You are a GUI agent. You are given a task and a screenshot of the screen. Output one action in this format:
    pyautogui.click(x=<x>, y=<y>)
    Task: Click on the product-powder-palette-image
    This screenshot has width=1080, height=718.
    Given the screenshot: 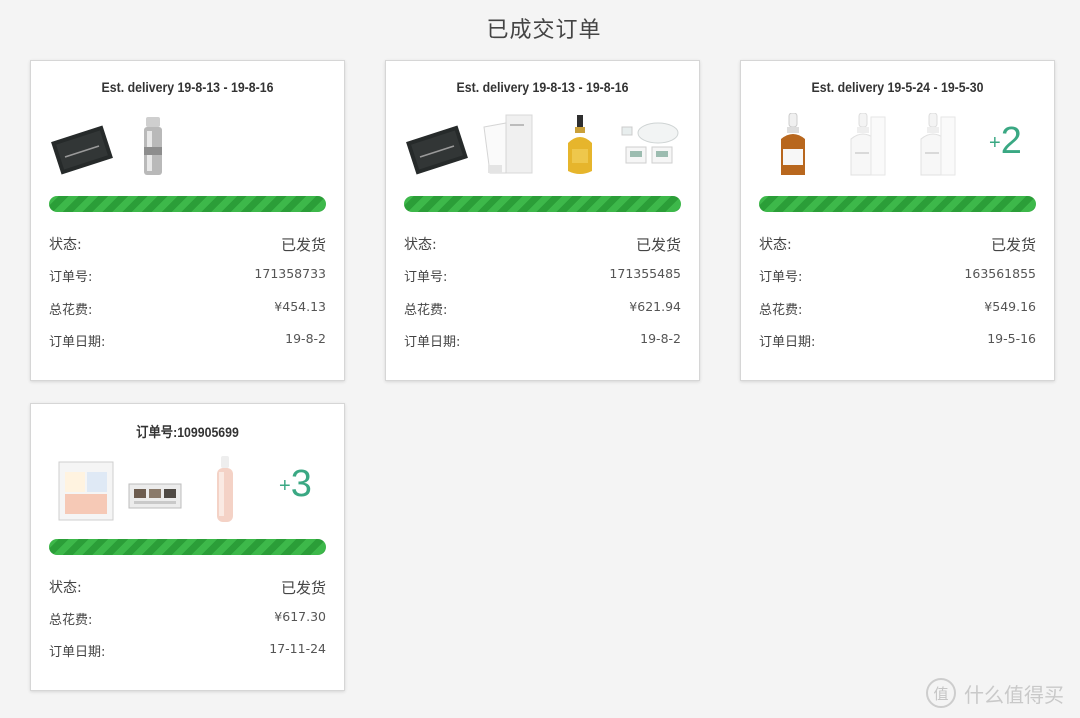 What is the action you would take?
    pyautogui.click(x=89, y=491)
    